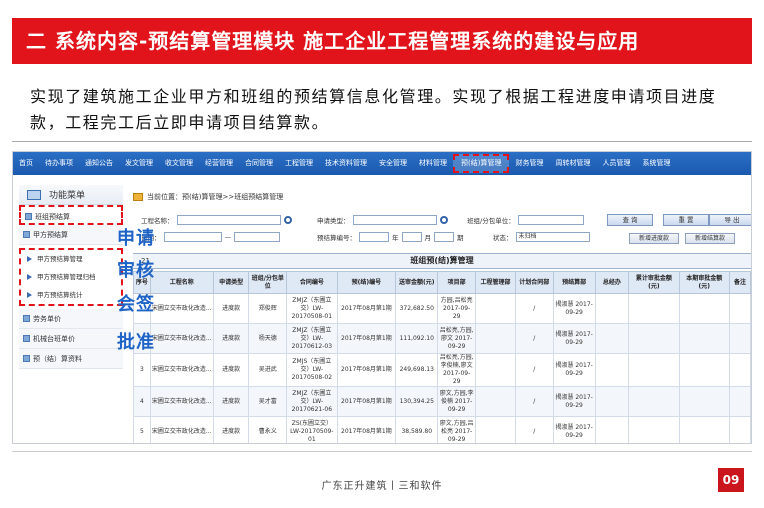 Image resolution: width=764 pixels, height=508 pixels. Describe the element at coordinates (572, 163) in the screenshot. I see `nav-item: 周转材管理` at that location.